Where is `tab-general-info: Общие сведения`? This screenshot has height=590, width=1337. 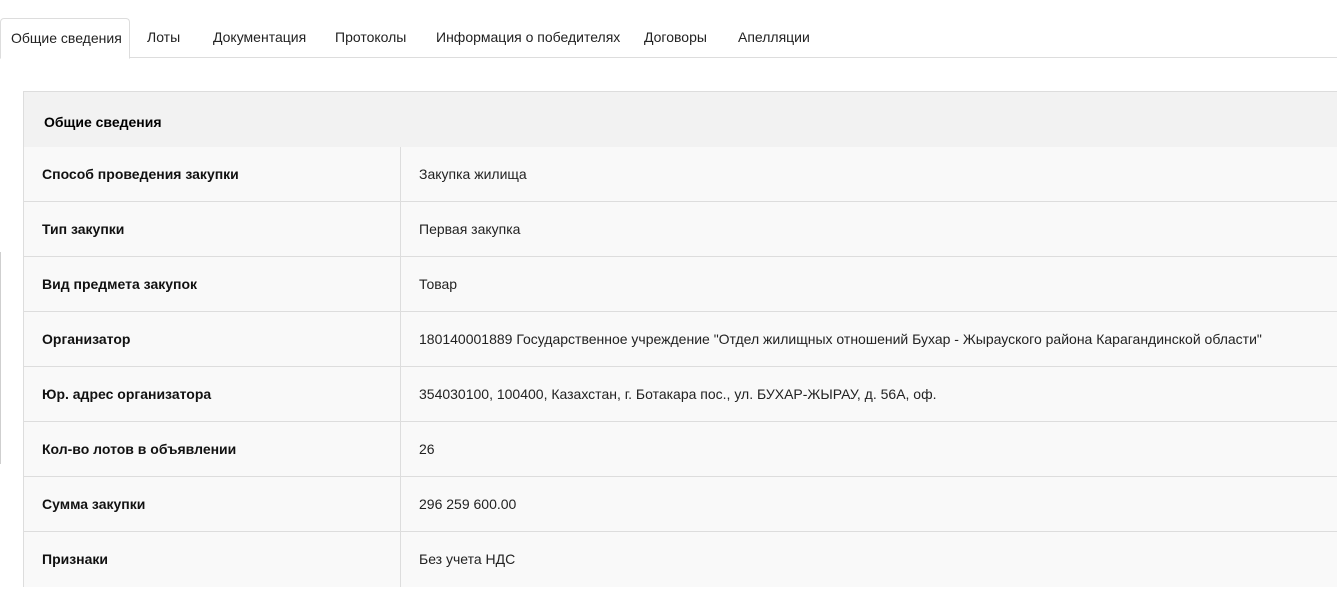
tab-general-info: Общие сведения is located at coordinates (65, 38).